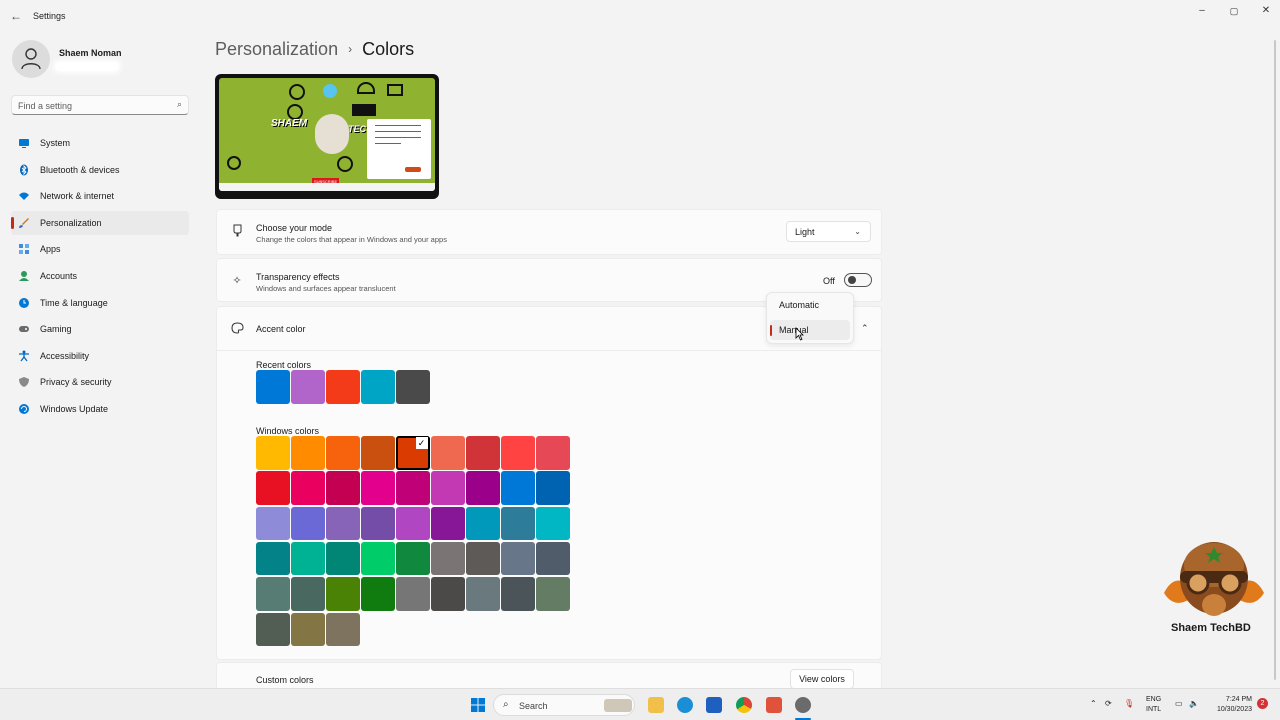 The width and height of the screenshot is (1280, 720). Describe the element at coordinates (1129, 703) in the screenshot. I see `microphone-icon: 🎙` at that location.